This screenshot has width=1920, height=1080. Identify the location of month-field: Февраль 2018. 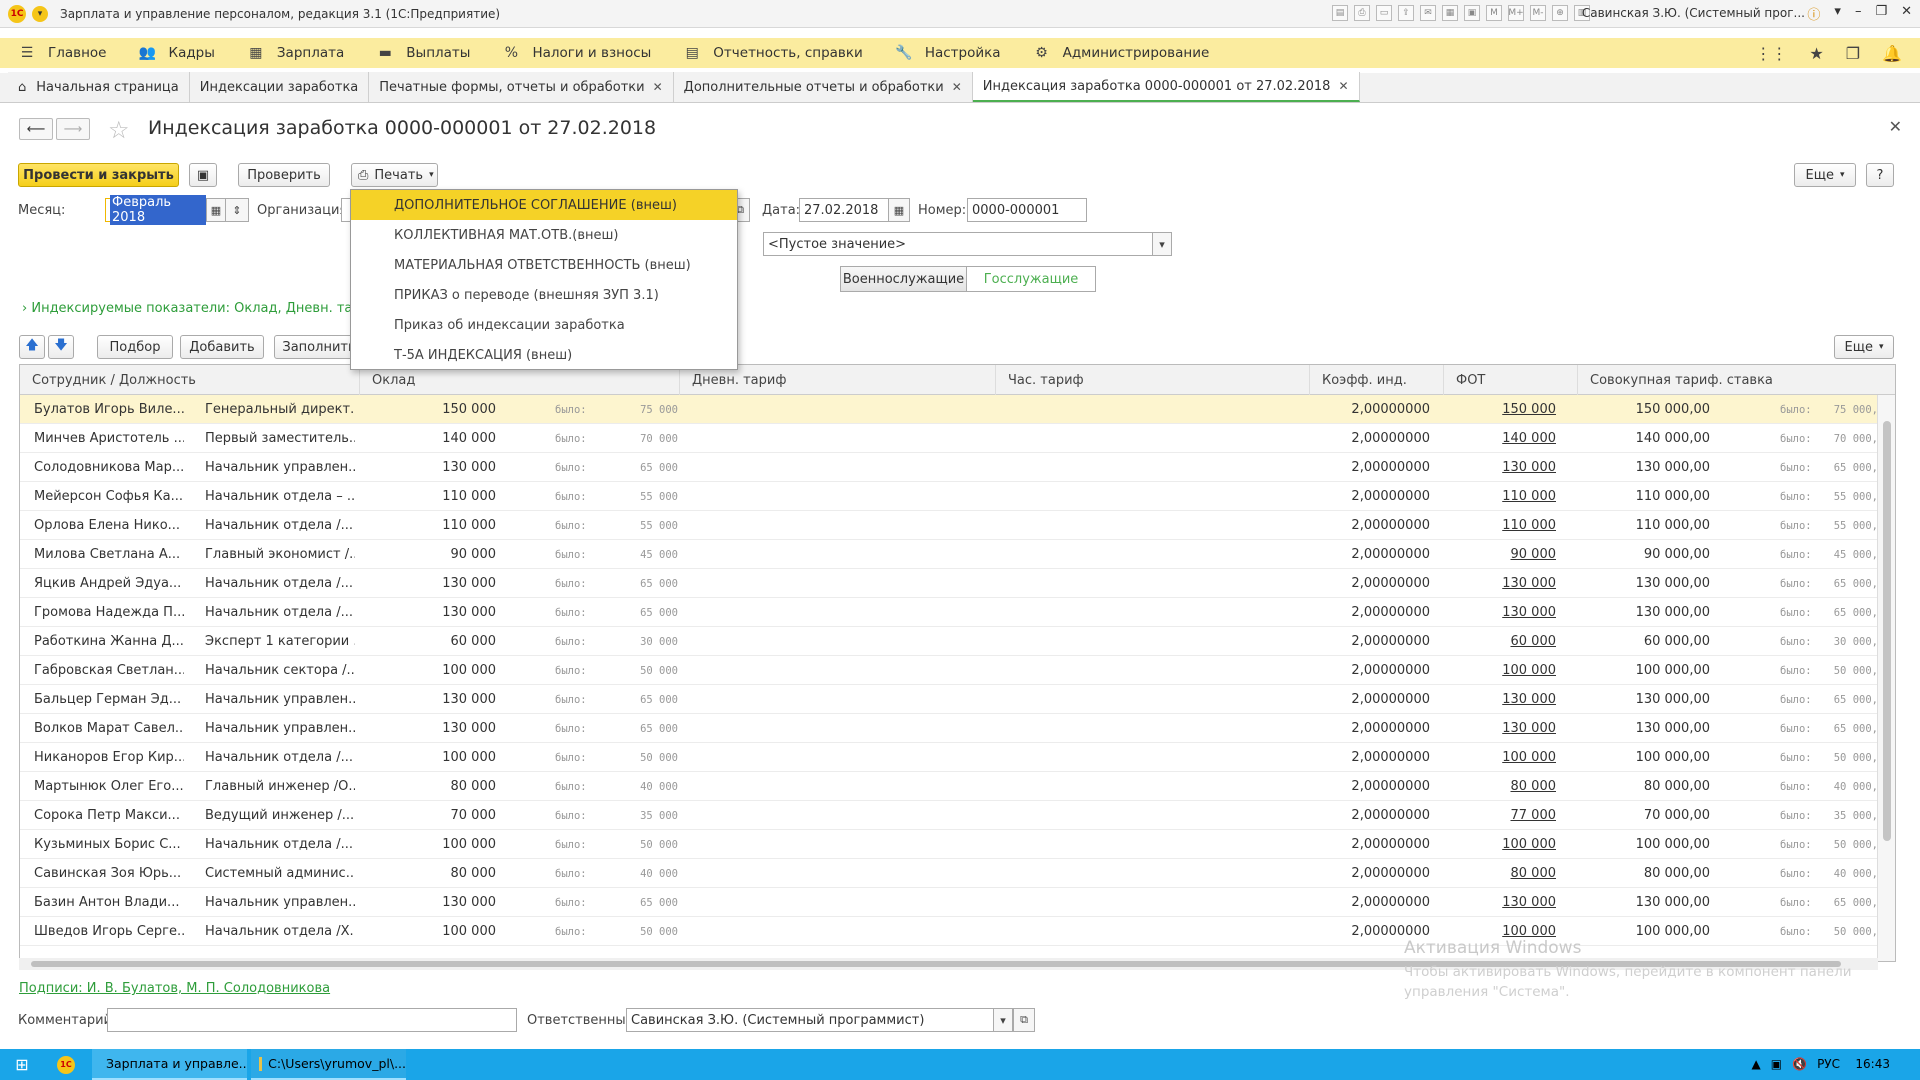
(156, 210).